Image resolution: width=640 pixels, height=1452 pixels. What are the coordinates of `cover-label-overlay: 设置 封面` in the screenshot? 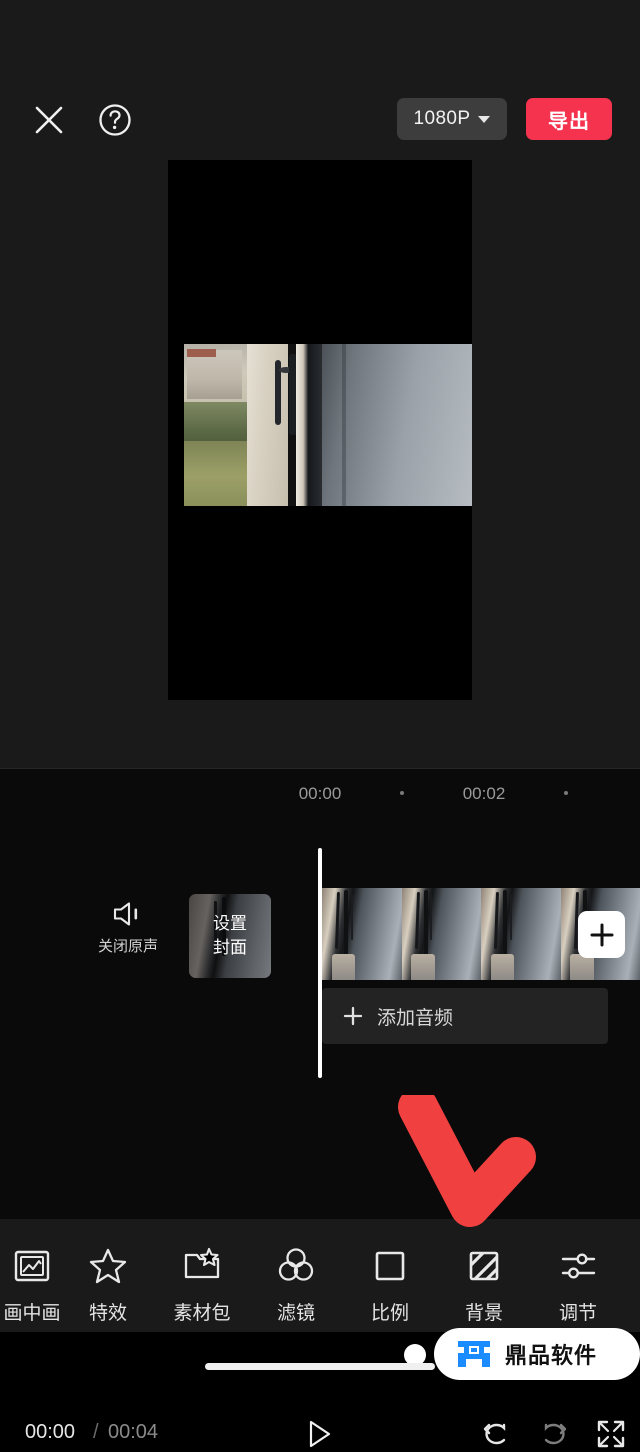 It's located at (230, 936).